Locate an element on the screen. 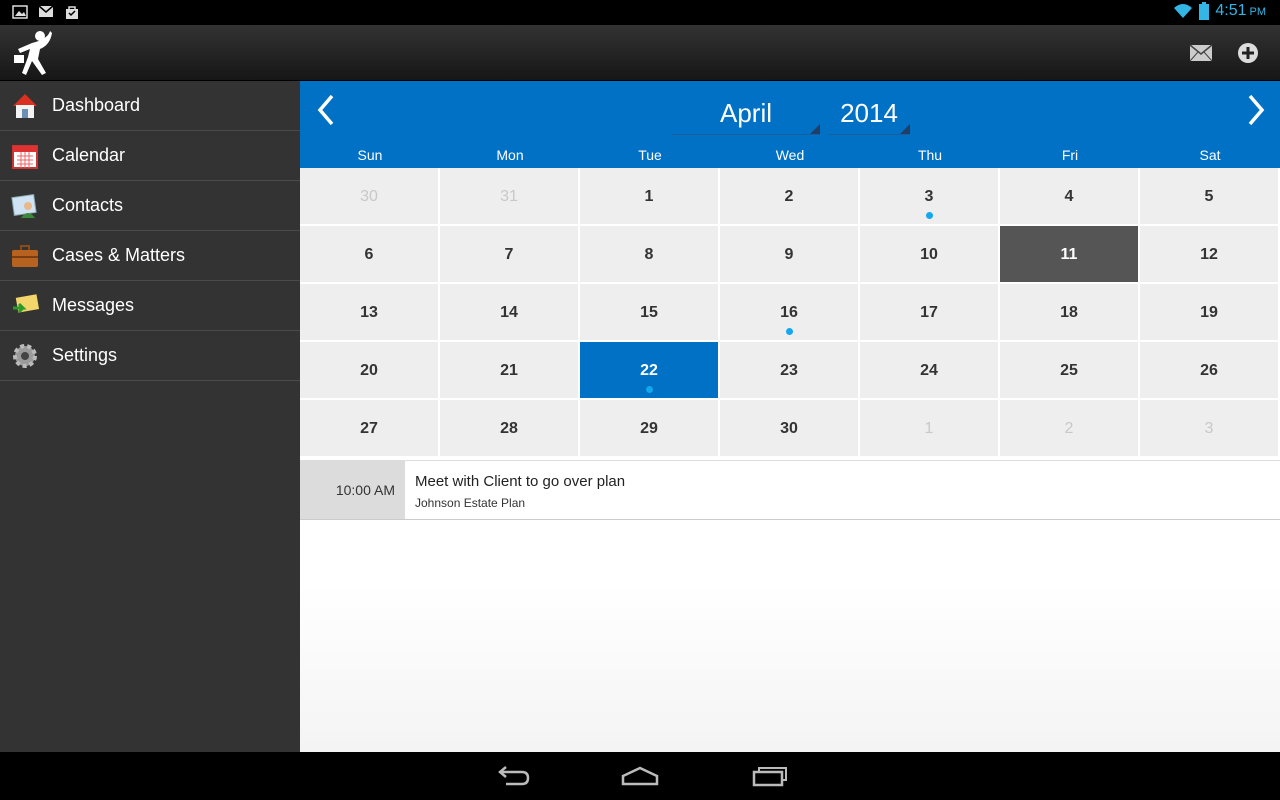 The width and height of the screenshot is (1280, 800). day-number: 8 is located at coordinates (649, 254).